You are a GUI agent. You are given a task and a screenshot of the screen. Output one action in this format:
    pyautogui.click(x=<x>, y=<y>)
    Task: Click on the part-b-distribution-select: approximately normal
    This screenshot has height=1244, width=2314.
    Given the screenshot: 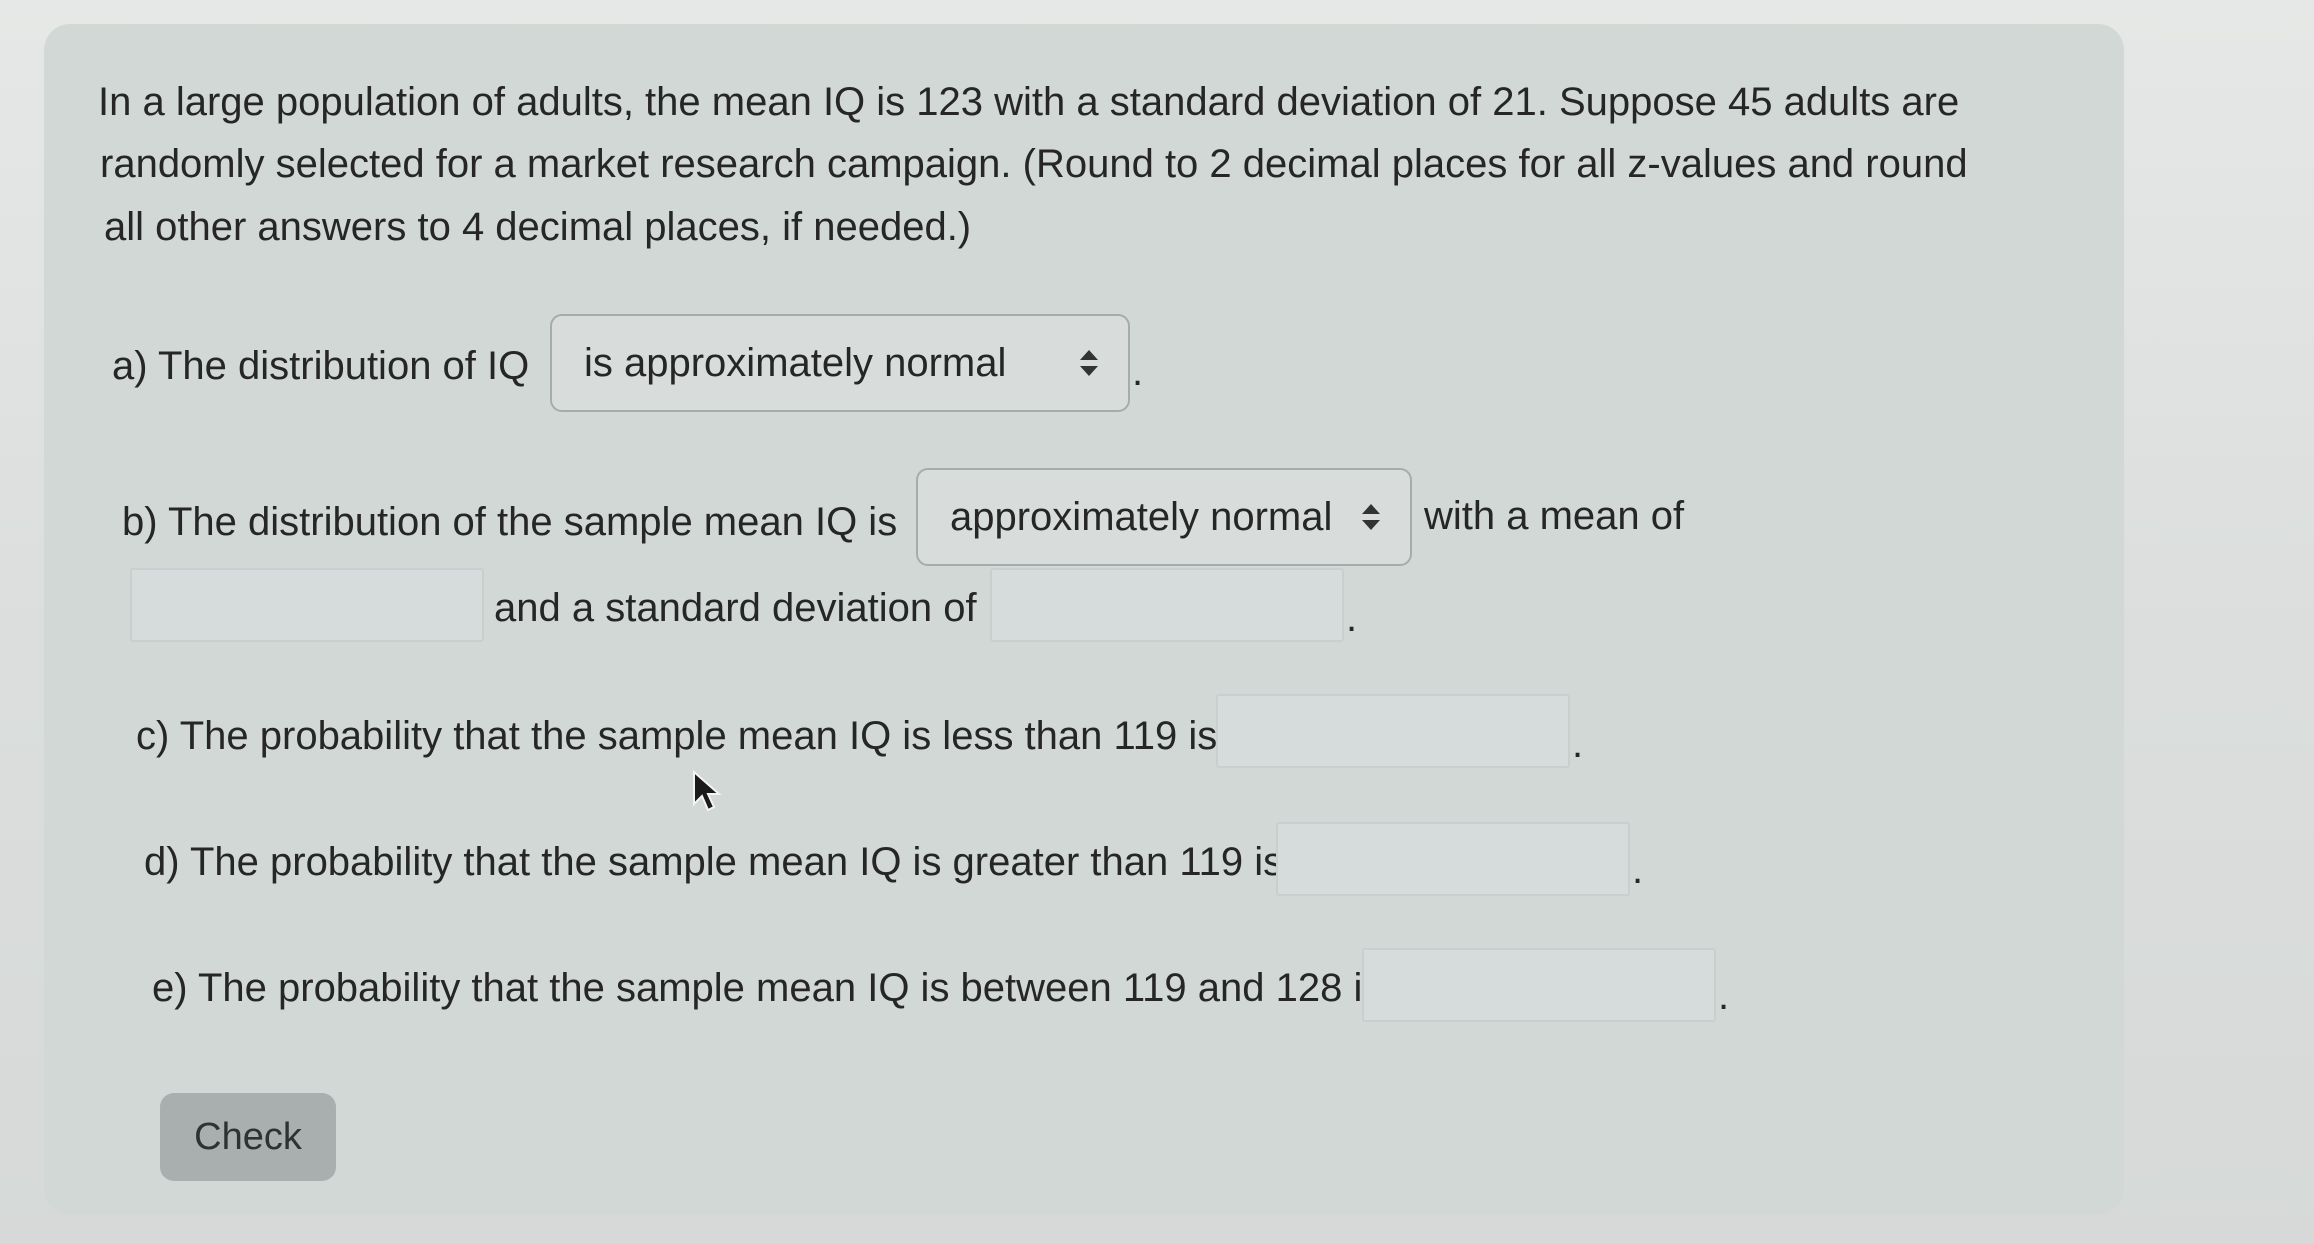 What is the action you would take?
    pyautogui.click(x=1164, y=517)
    